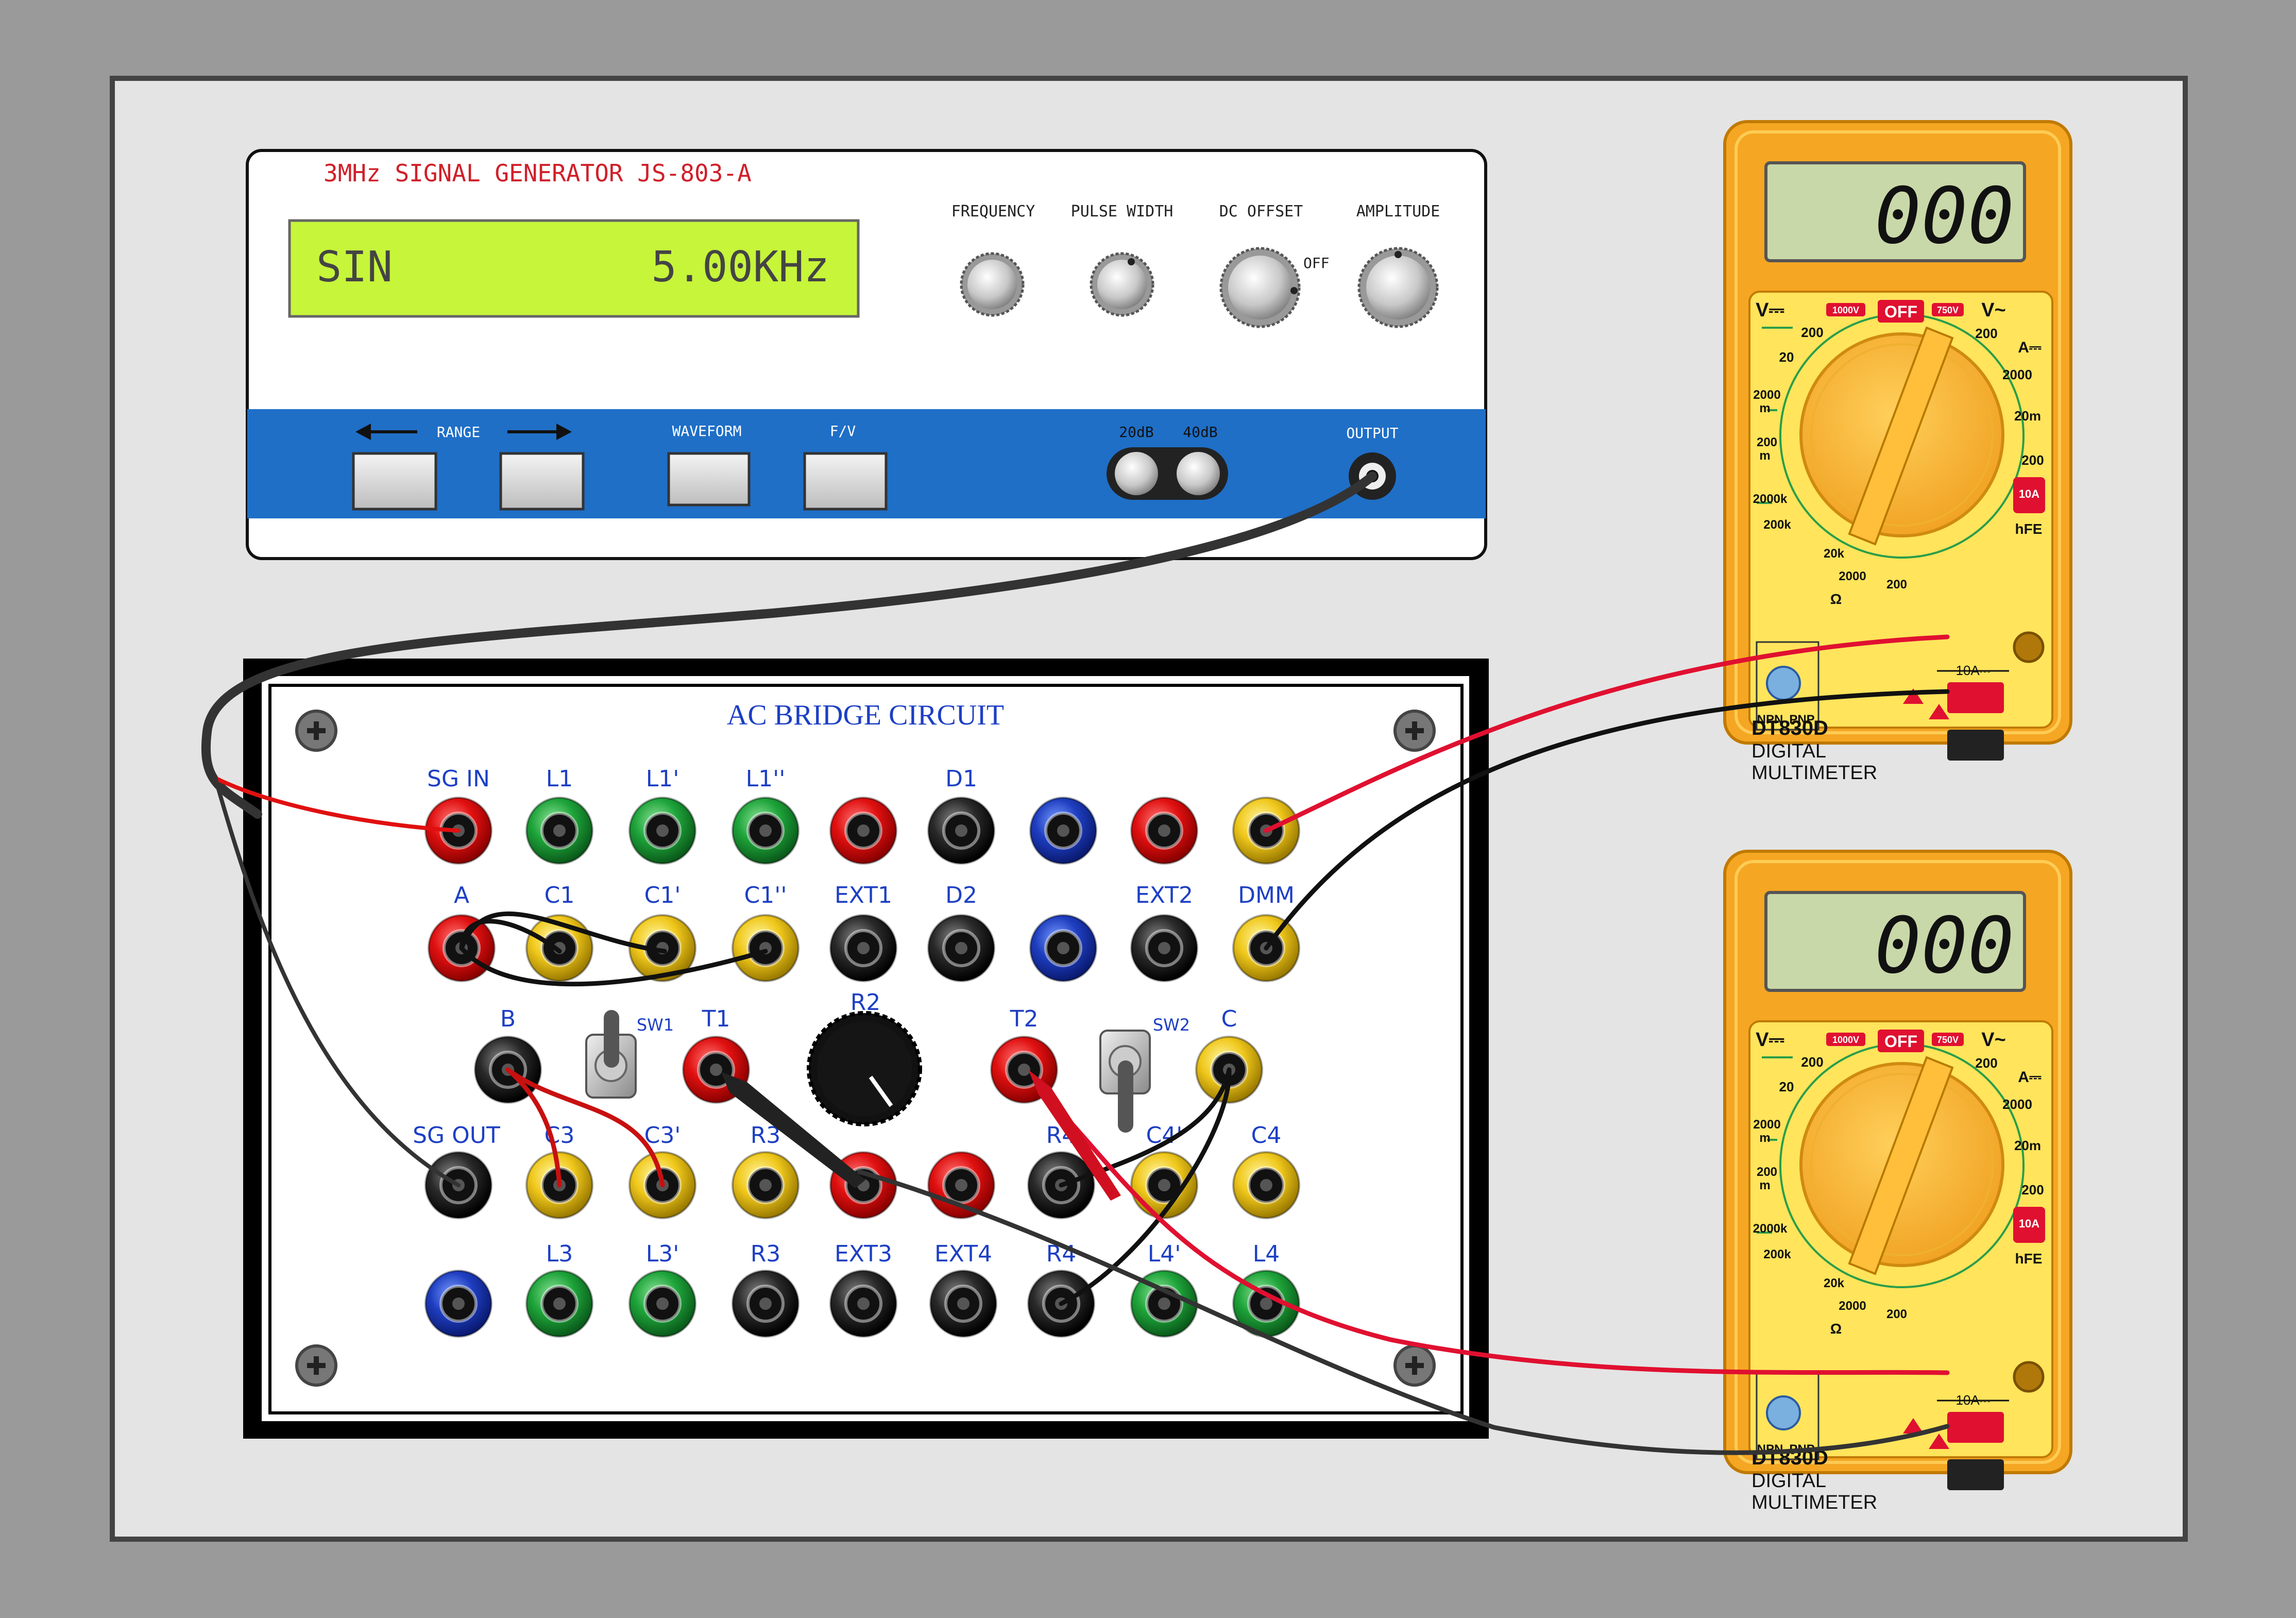 This screenshot has height=1618, width=2296. What do you see at coordinates (863, 948) in the screenshot?
I see `socket-ext1` at bounding box center [863, 948].